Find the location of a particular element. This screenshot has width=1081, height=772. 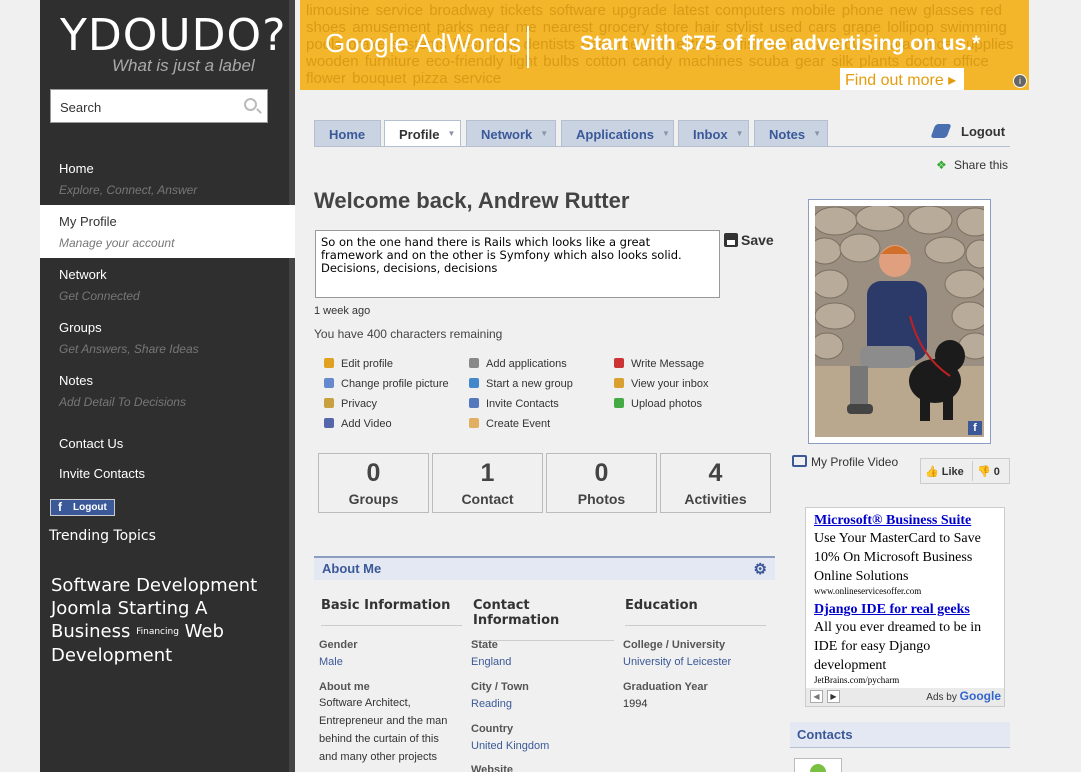

play-arrow-icon: ▸ is located at coordinates (952, 80).